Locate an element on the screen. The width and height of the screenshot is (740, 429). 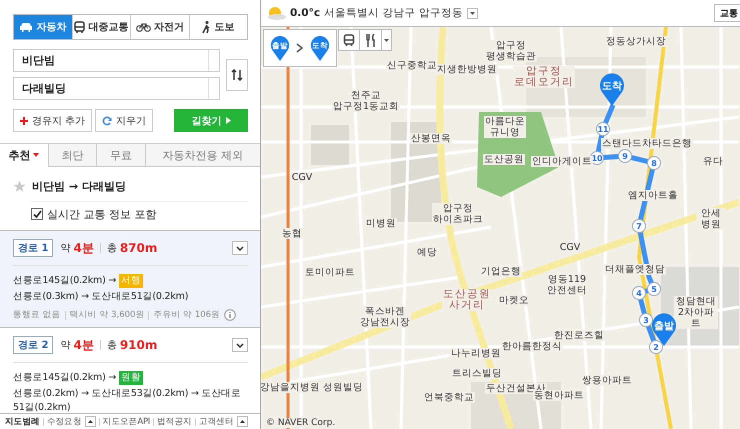
star-icon is located at coordinates (19, 186).